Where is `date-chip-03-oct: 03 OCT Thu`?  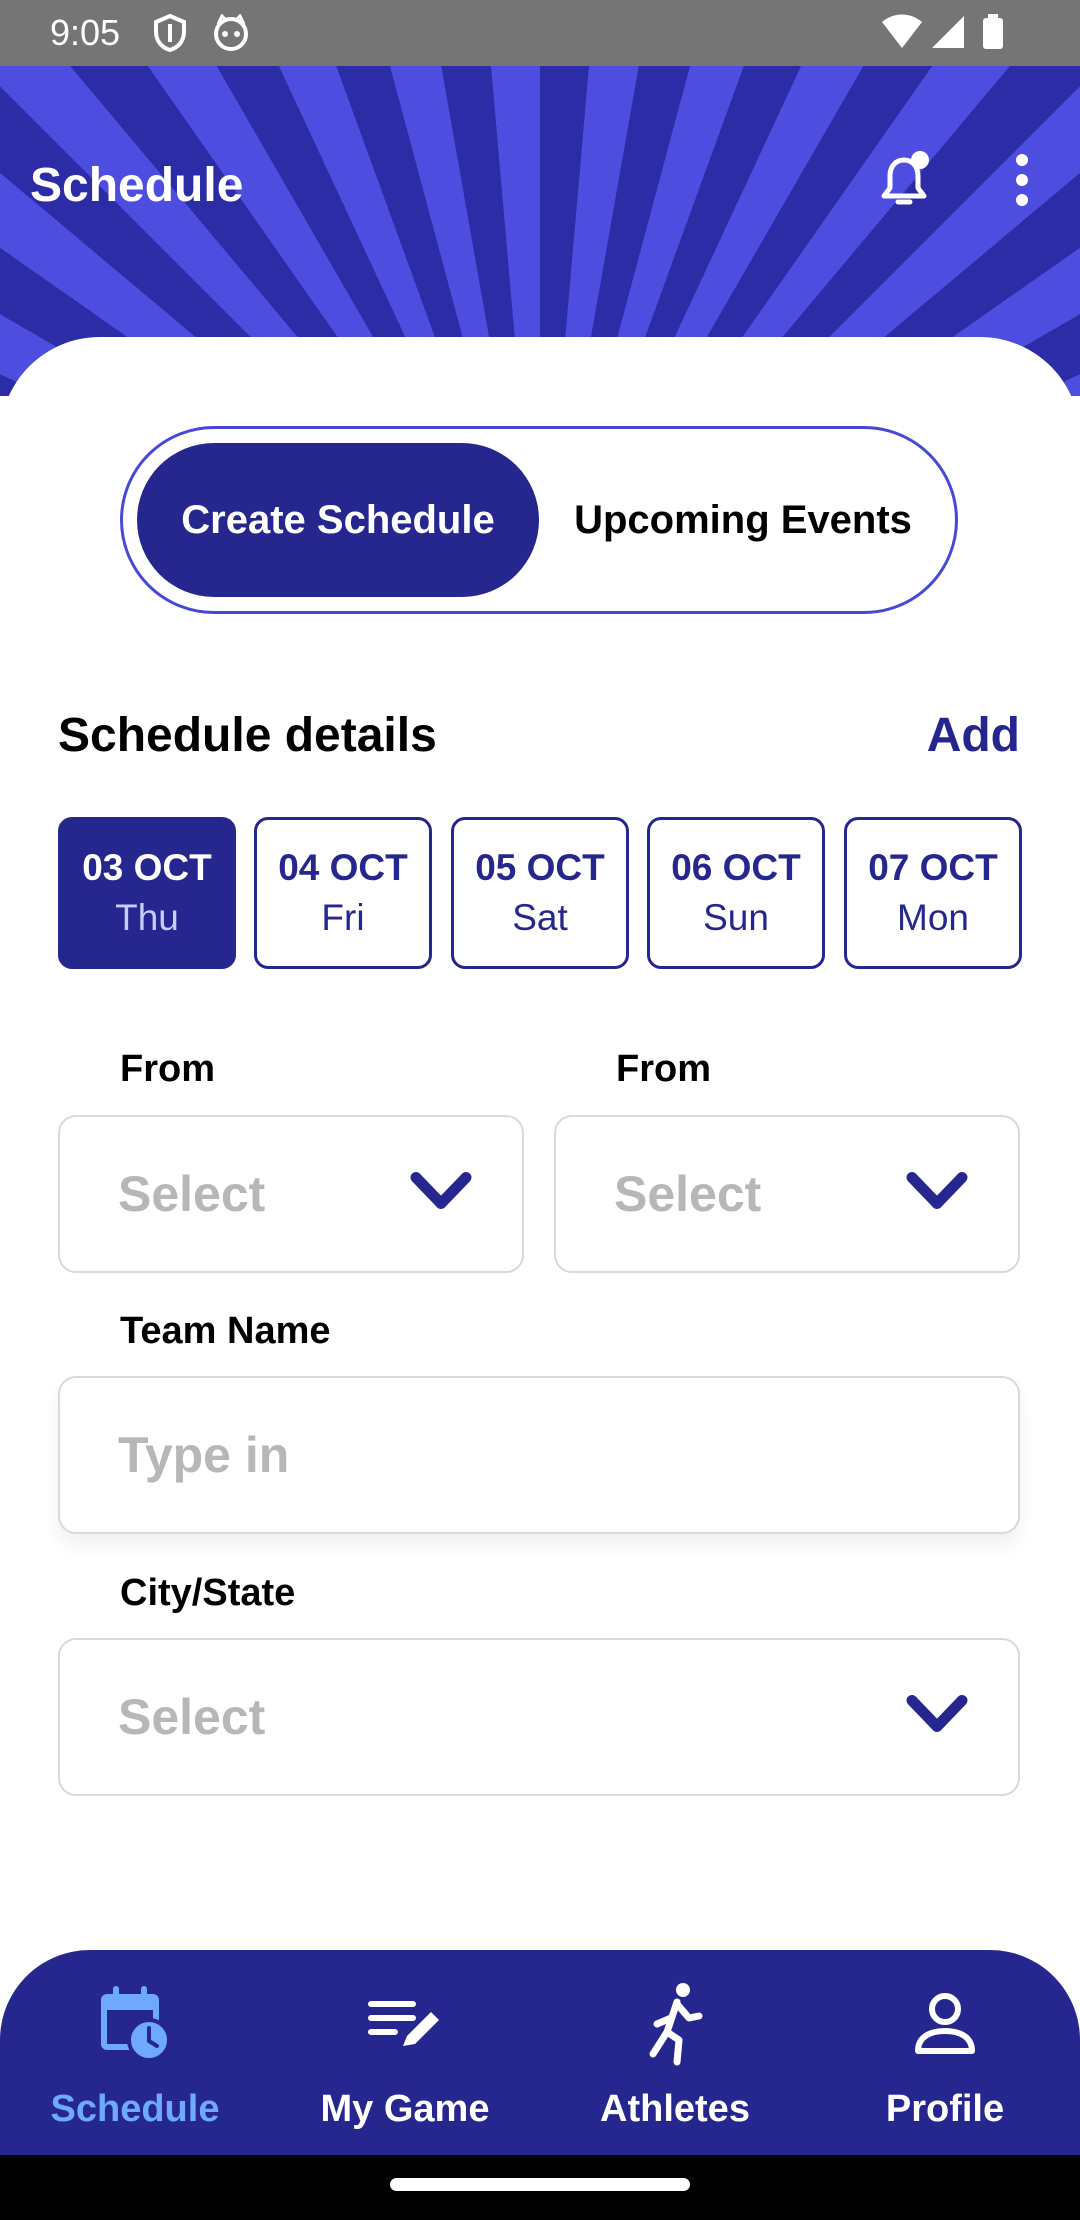 date-chip-03-oct: 03 OCT Thu is located at coordinates (147, 893).